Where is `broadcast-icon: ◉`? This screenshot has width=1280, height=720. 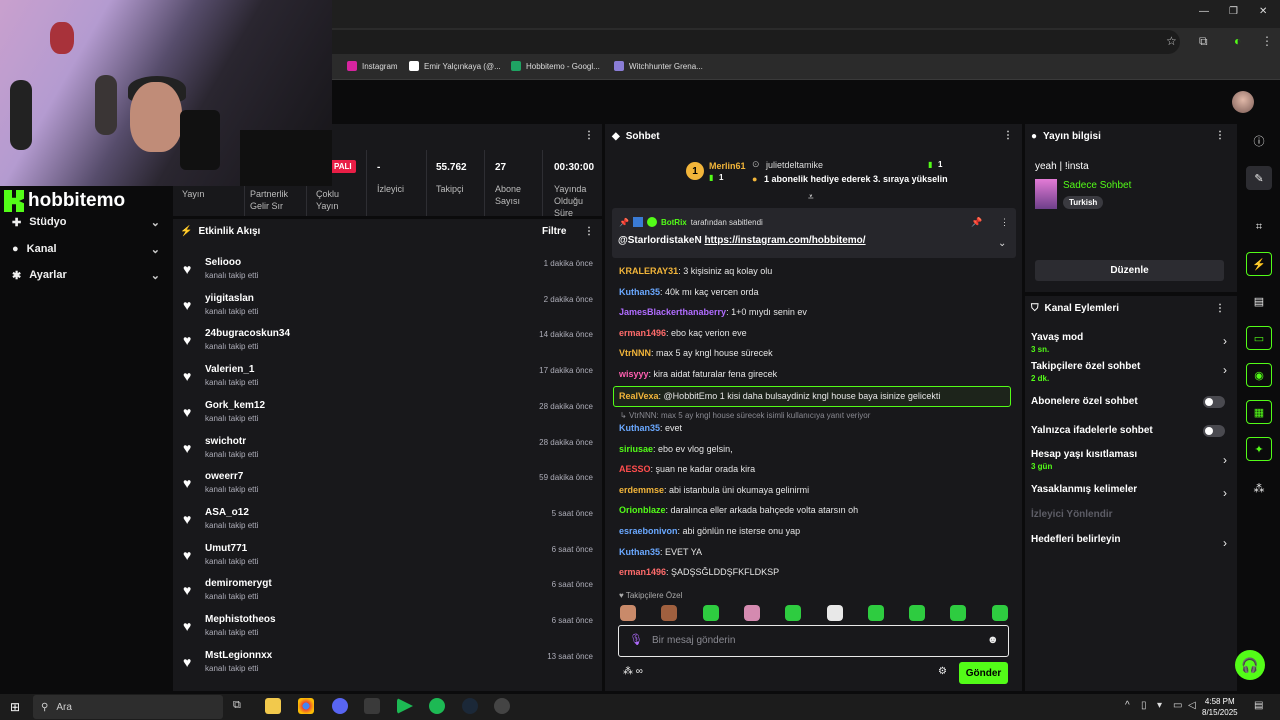
broadcast-icon: ◉ is located at coordinates (1259, 375).